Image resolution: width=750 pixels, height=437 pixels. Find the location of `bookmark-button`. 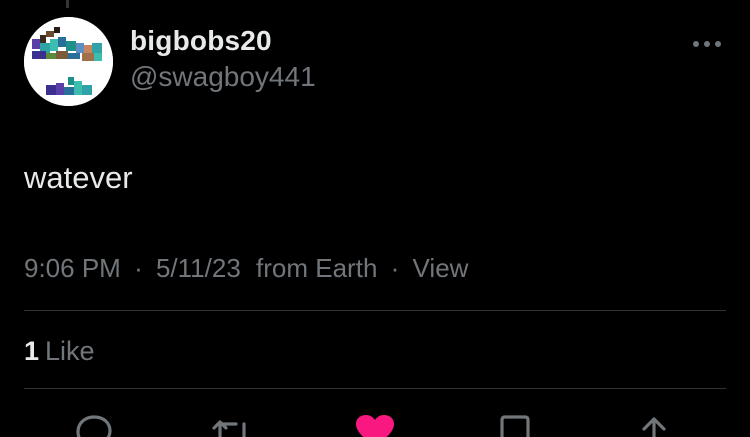

bookmark-button is located at coordinates (516, 424).